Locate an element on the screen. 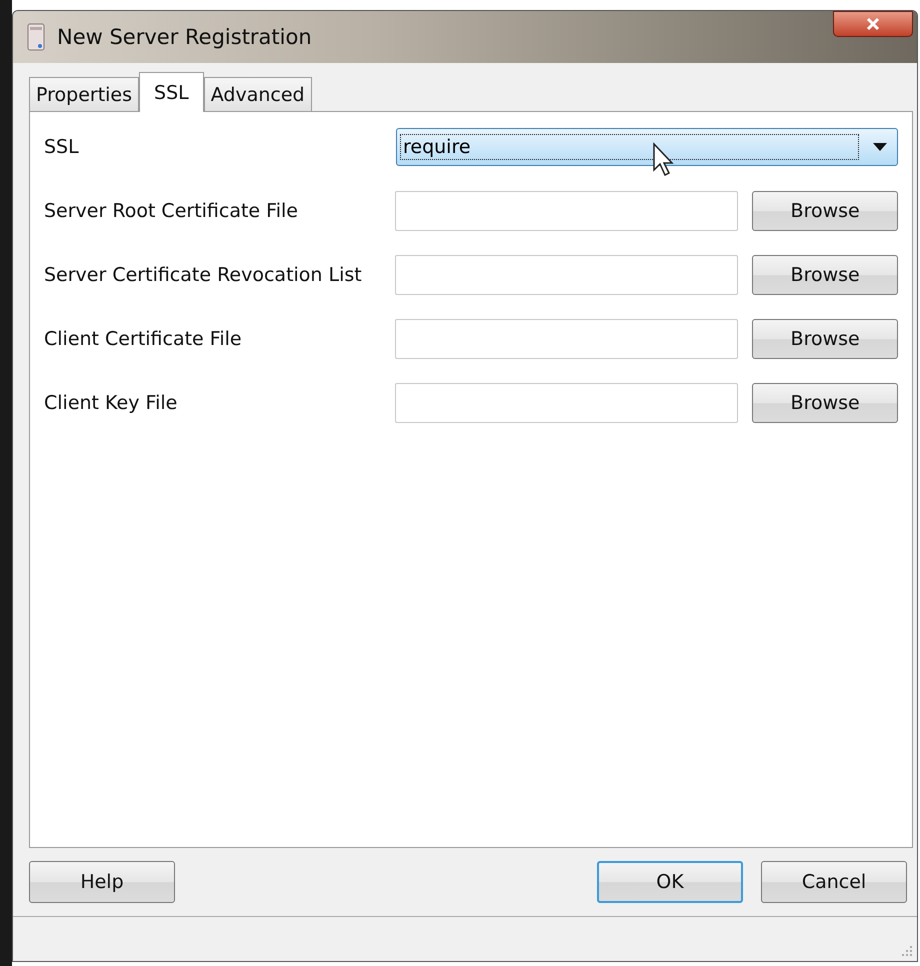 This screenshot has width=920, height=966. field-label: Server Root Certificate File is located at coordinates (171, 211).